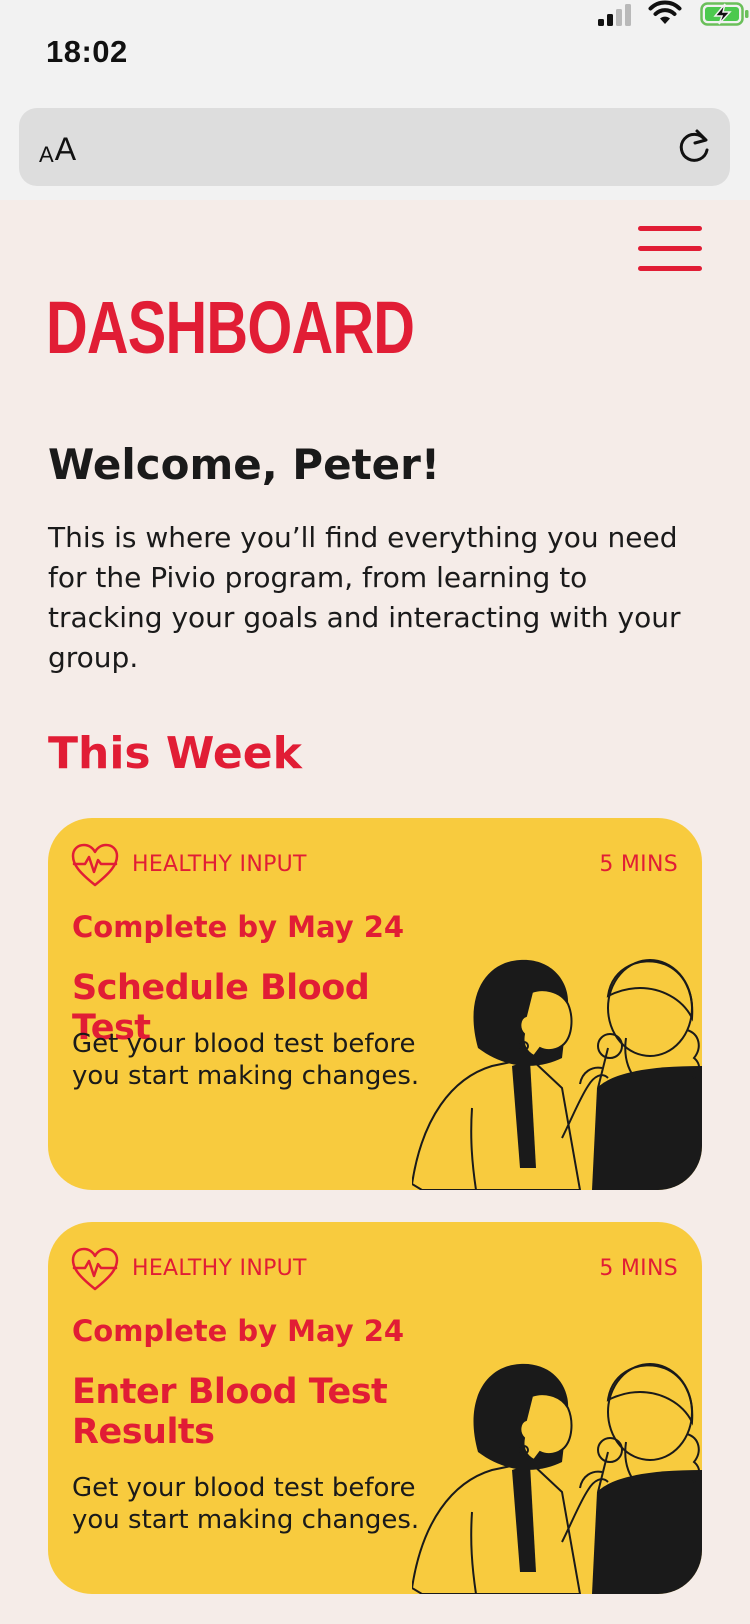  Describe the element at coordinates (724, 14) in the screenshot. I see `battery-charging-icon` at that location.